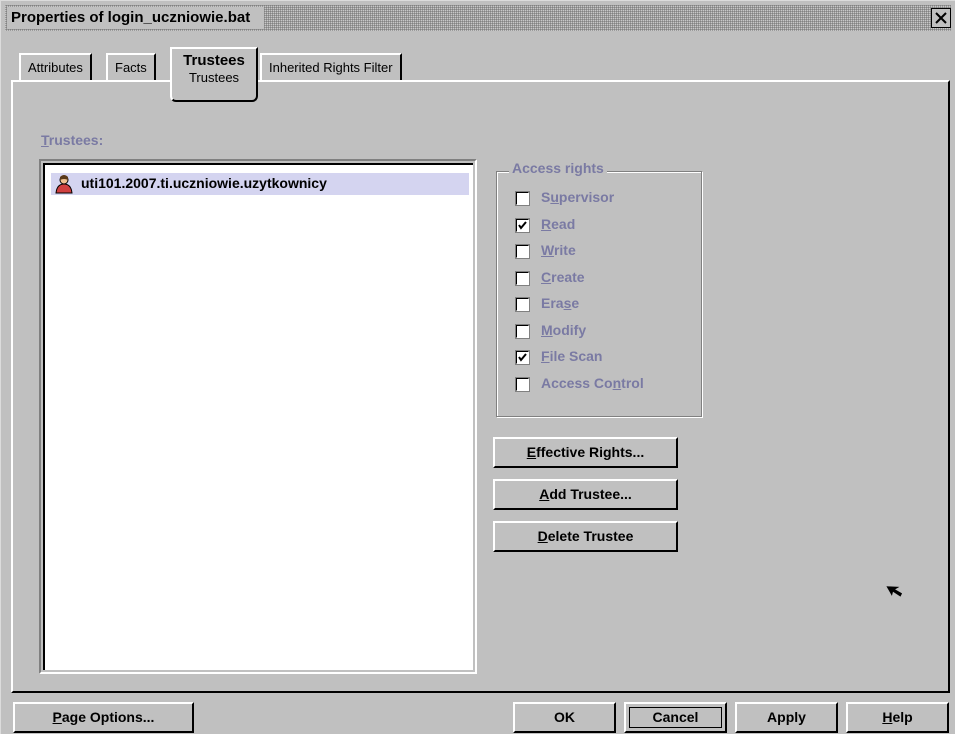 This screenshot has width=955, height=734. I want to click on checkbox-label: Supervisor, so click(578, 197).